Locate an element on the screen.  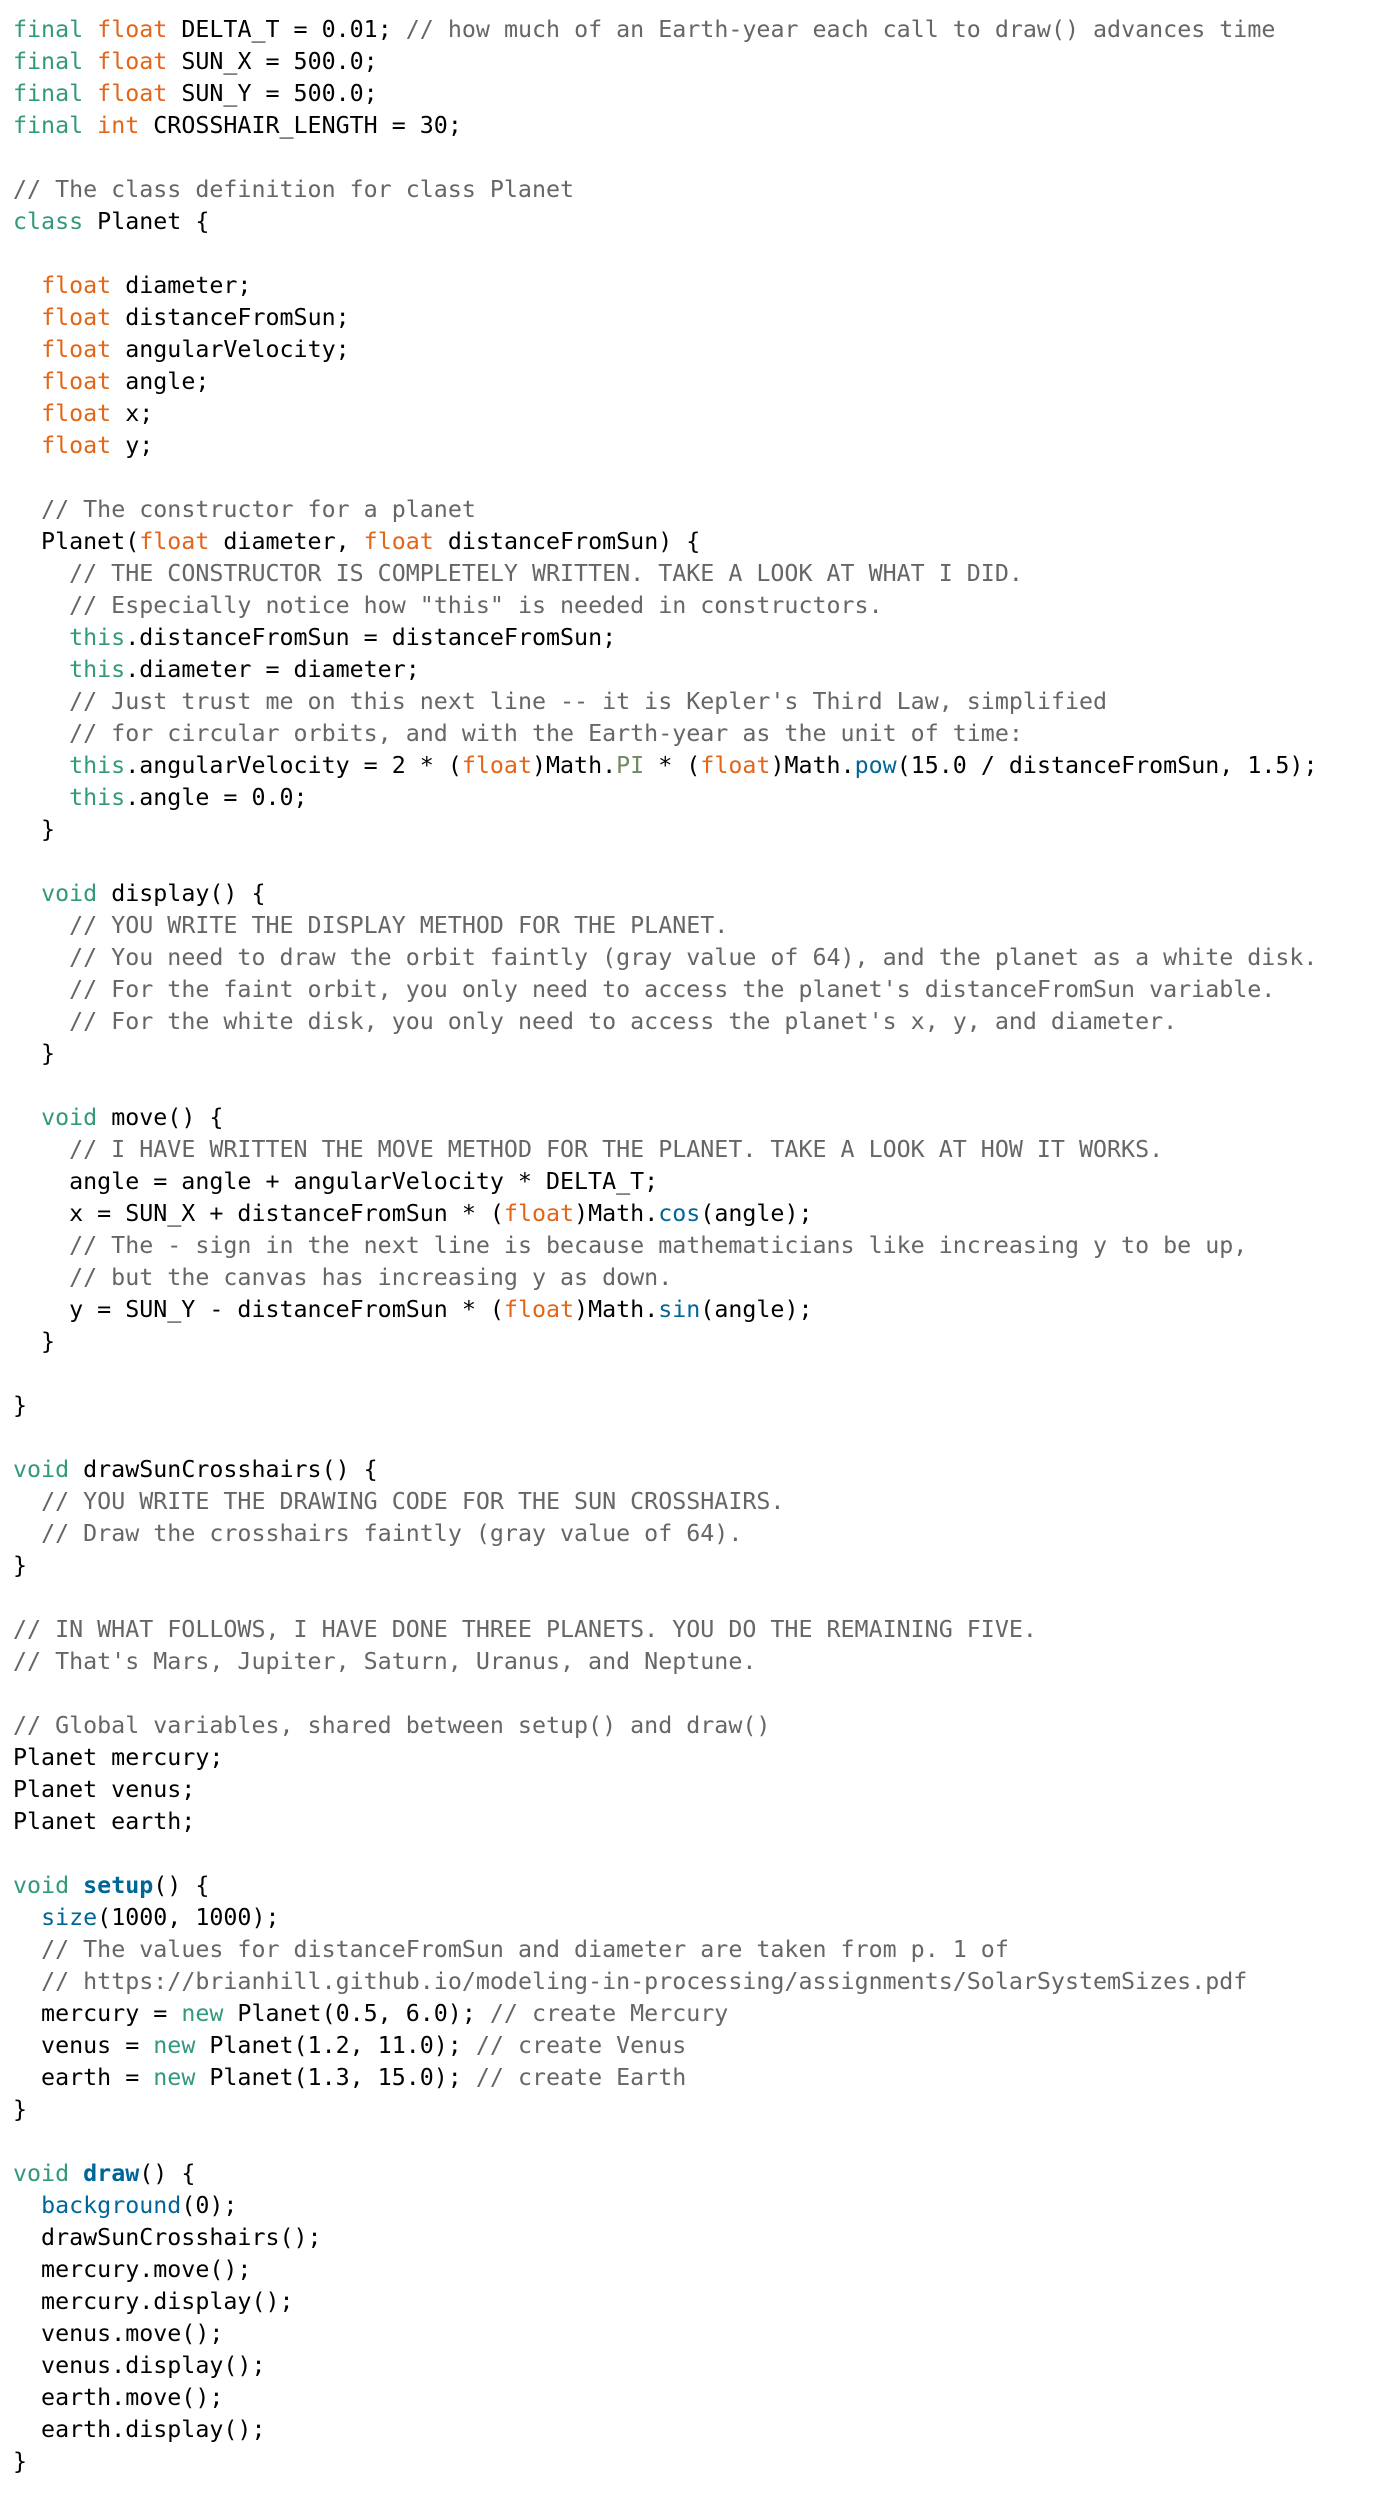
code-line: Planet venus; is located at coordinates (665, 1790).